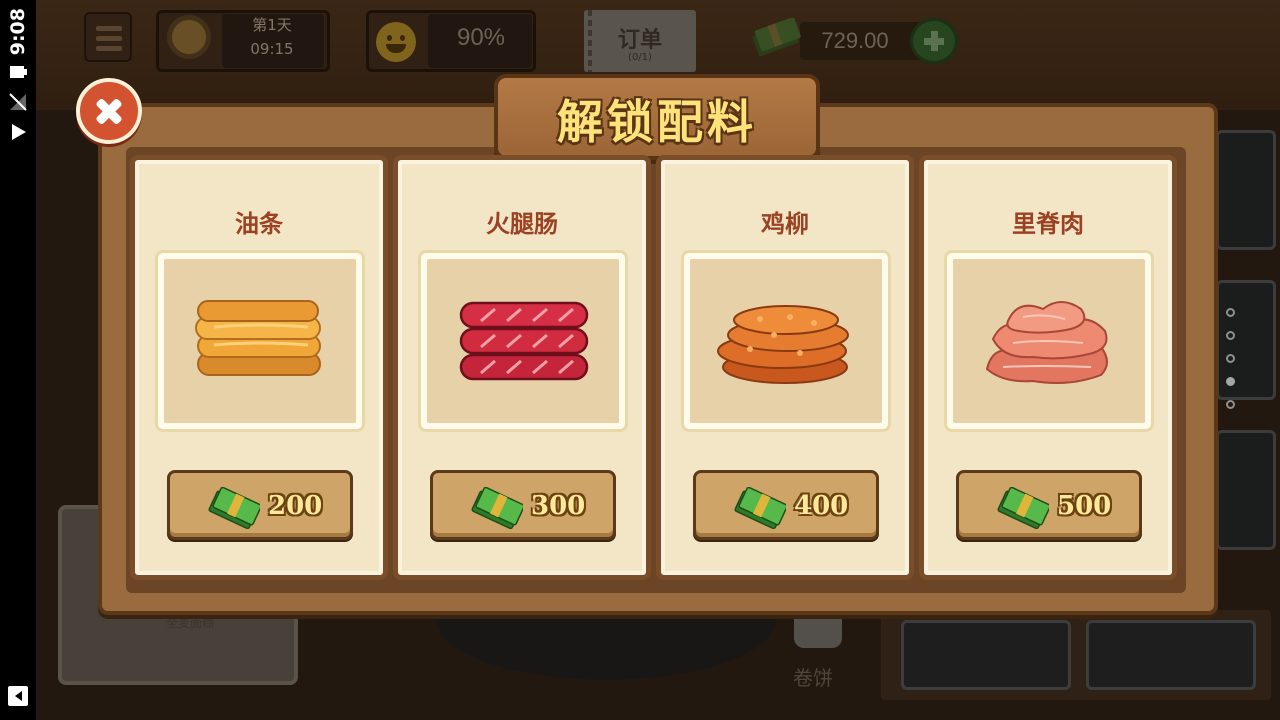  I want to click on price-label: 400, so click(821, 506).